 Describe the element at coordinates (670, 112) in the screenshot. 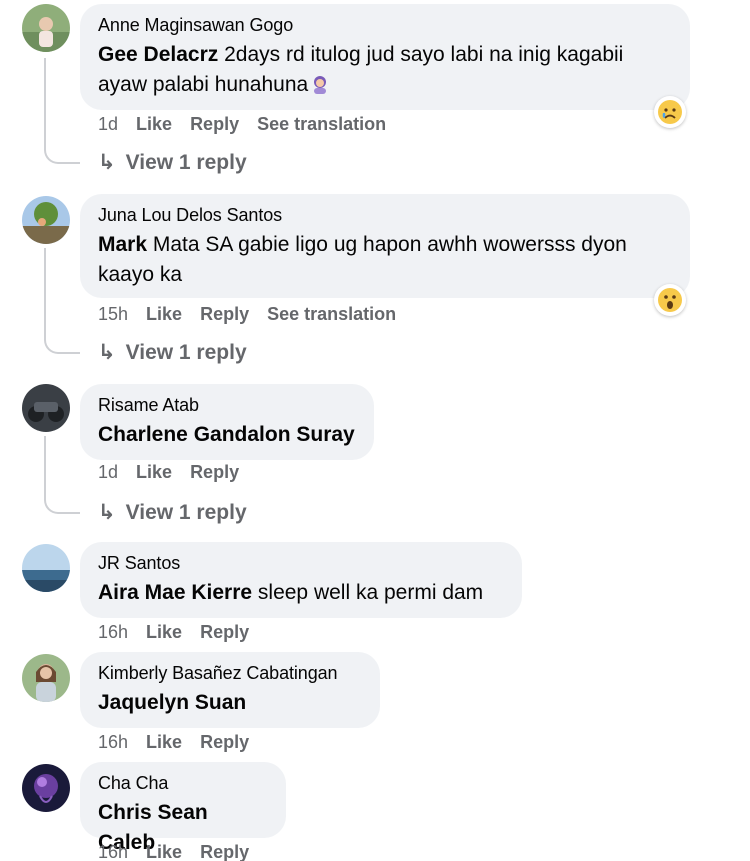

I see `sad-reaction-icon` at that location.